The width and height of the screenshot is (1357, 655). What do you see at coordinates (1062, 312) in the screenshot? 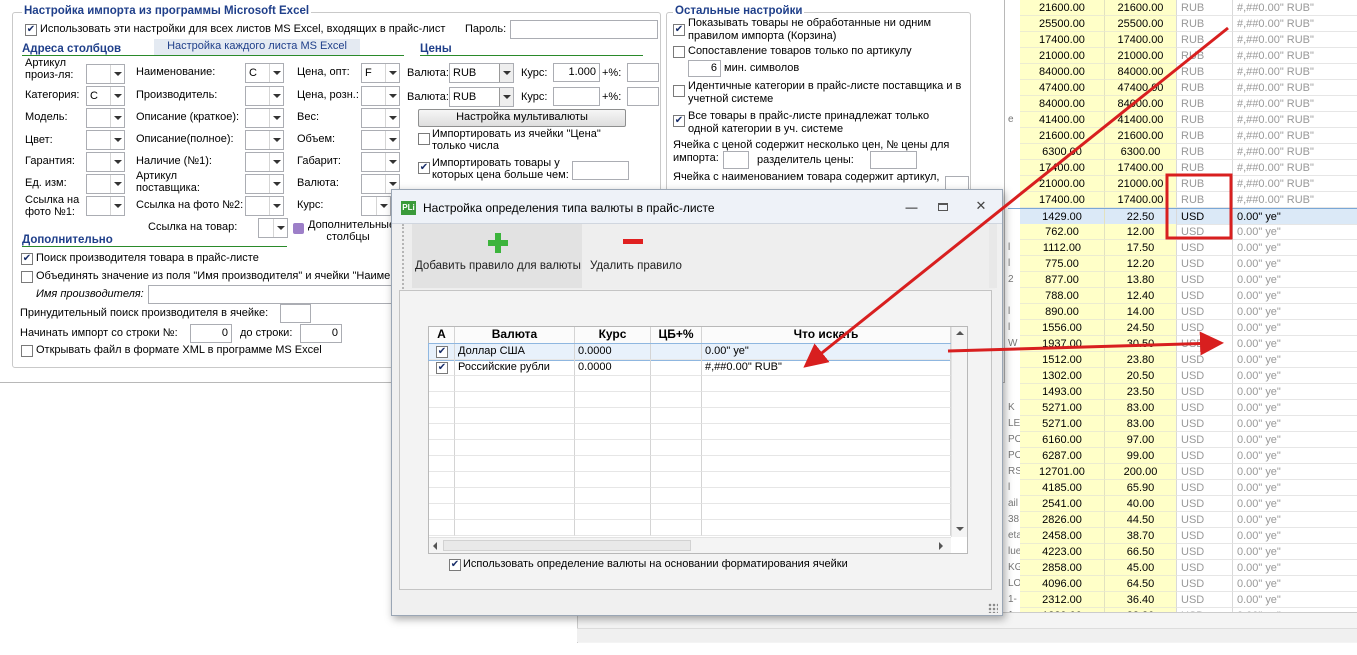
I see `sheet-cell: 890.00` at bounding box center [1062, 312].